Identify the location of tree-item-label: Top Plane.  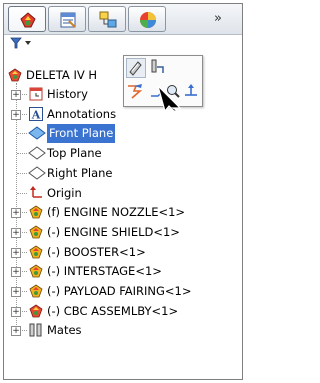
(74, 153).